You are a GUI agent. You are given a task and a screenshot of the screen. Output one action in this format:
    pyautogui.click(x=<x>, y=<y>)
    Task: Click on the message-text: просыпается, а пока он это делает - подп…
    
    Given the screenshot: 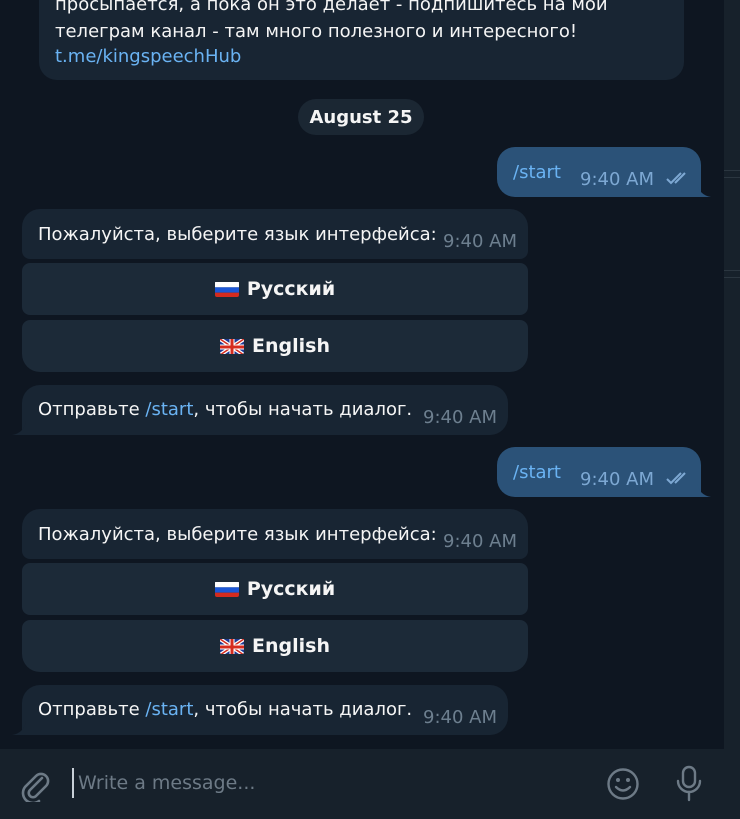 What is the action you would take?
    pyautogui.click(x=331, y=7)
    